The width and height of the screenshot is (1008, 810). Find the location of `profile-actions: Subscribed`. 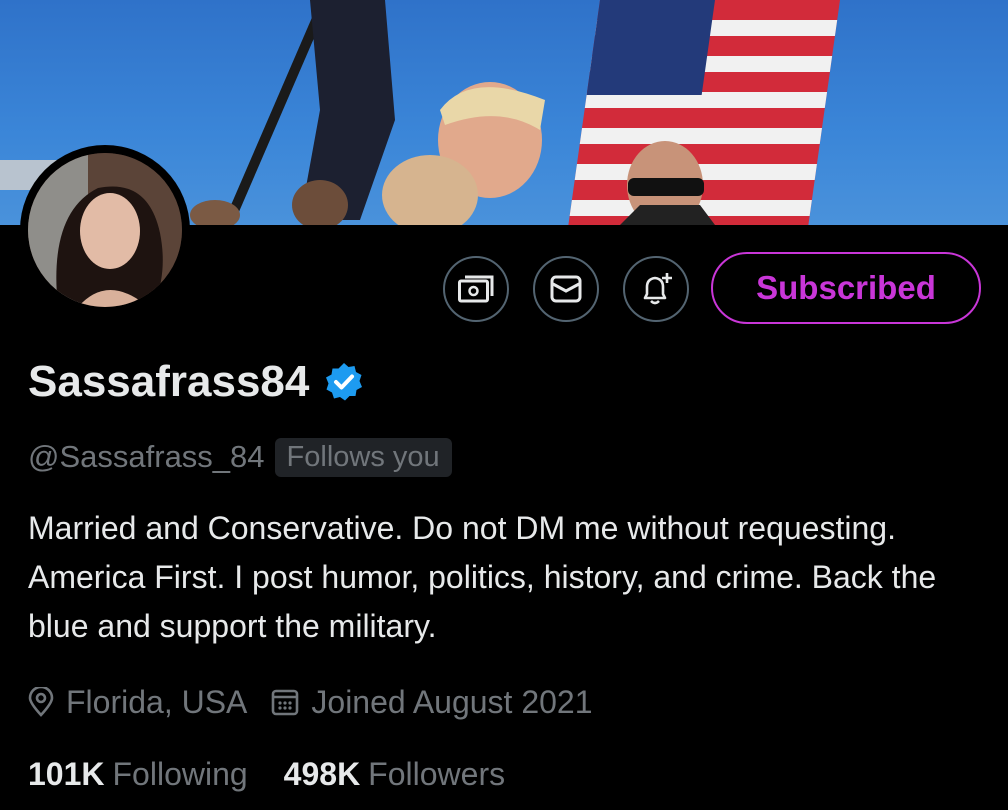

profile-actions: Subscribed is located at coordinates (504, 288).